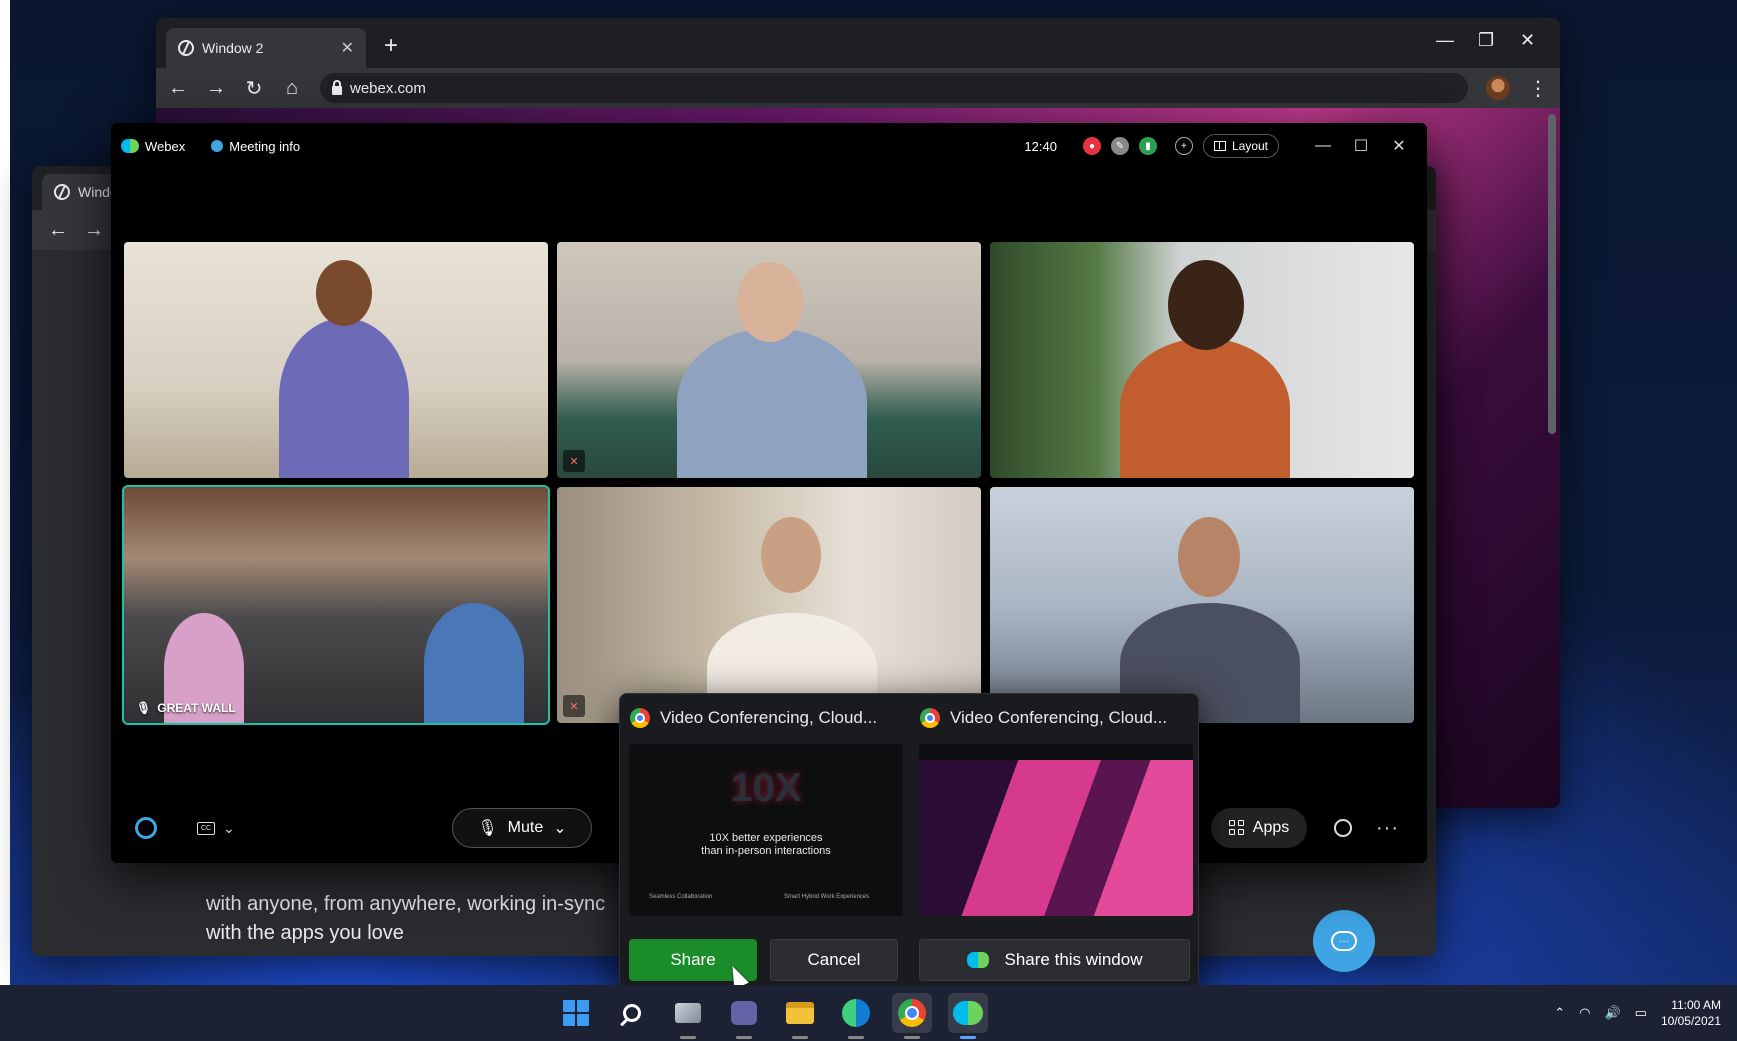 The width and height of the screenshot is (1737, 1041). I want to click on task-view-button, so click(688, 1016).